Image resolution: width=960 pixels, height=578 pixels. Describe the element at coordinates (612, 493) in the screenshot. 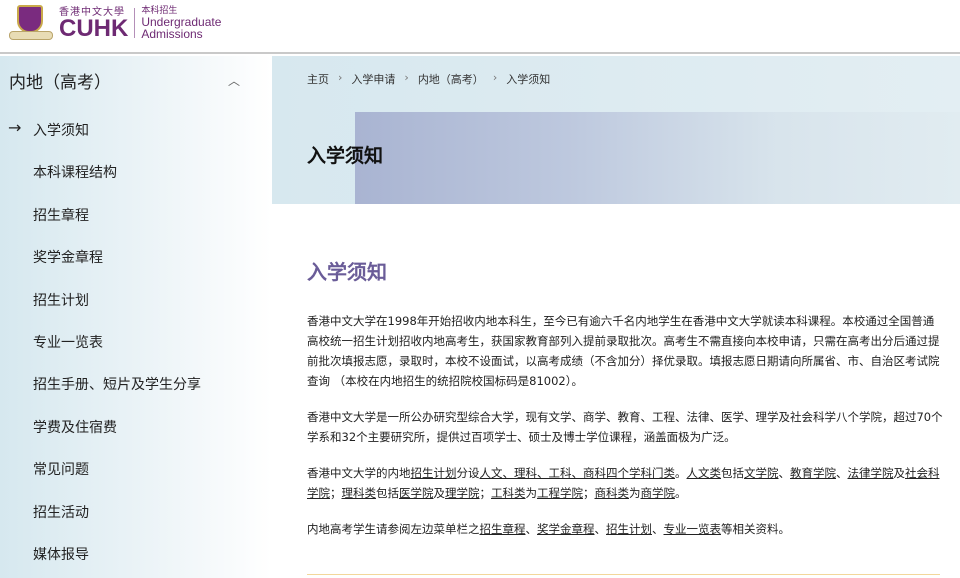

I see `inline-link: 商科类` at that location.